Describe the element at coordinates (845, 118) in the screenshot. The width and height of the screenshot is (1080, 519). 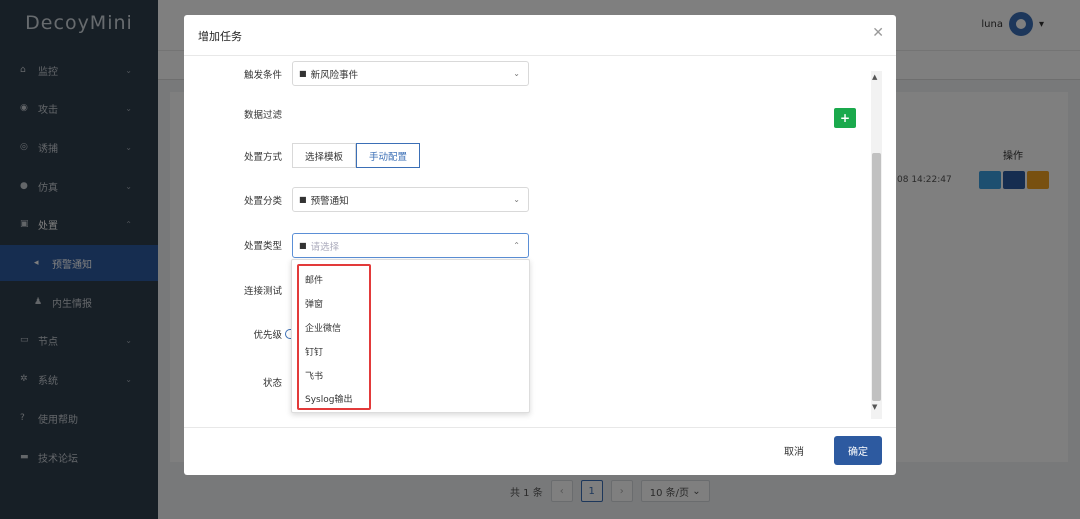
I see `add-filter-button: +` at that location.